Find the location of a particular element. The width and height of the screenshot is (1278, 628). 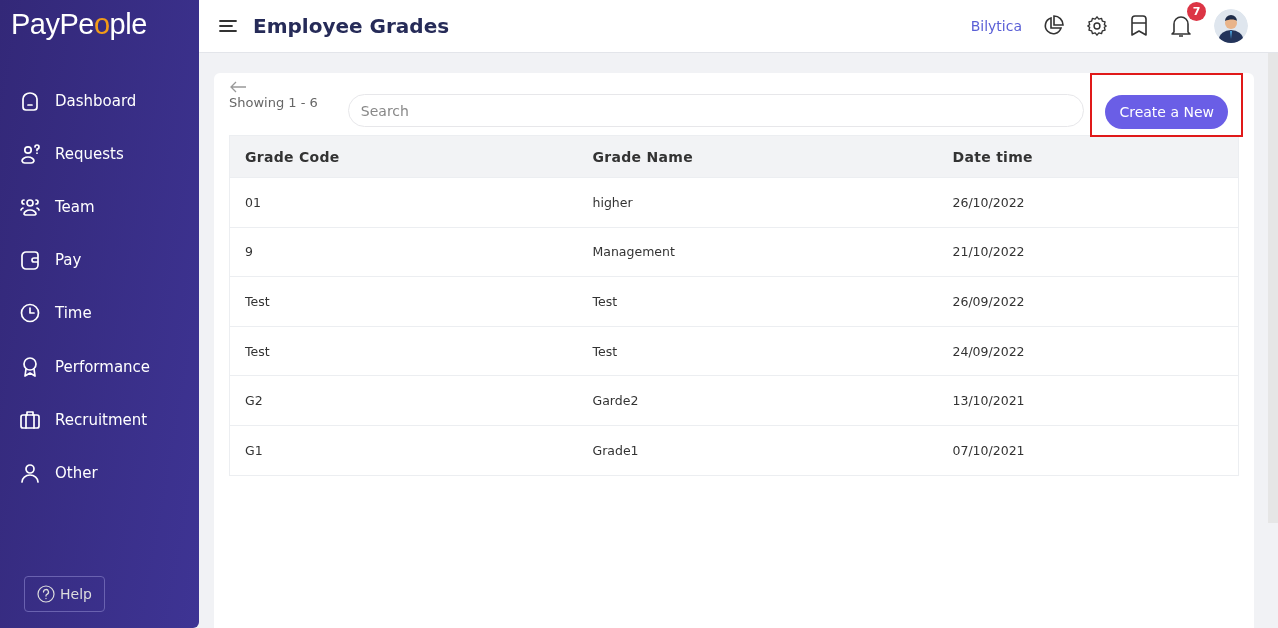

nav-label: Performance is located at coordinates (103, 366).